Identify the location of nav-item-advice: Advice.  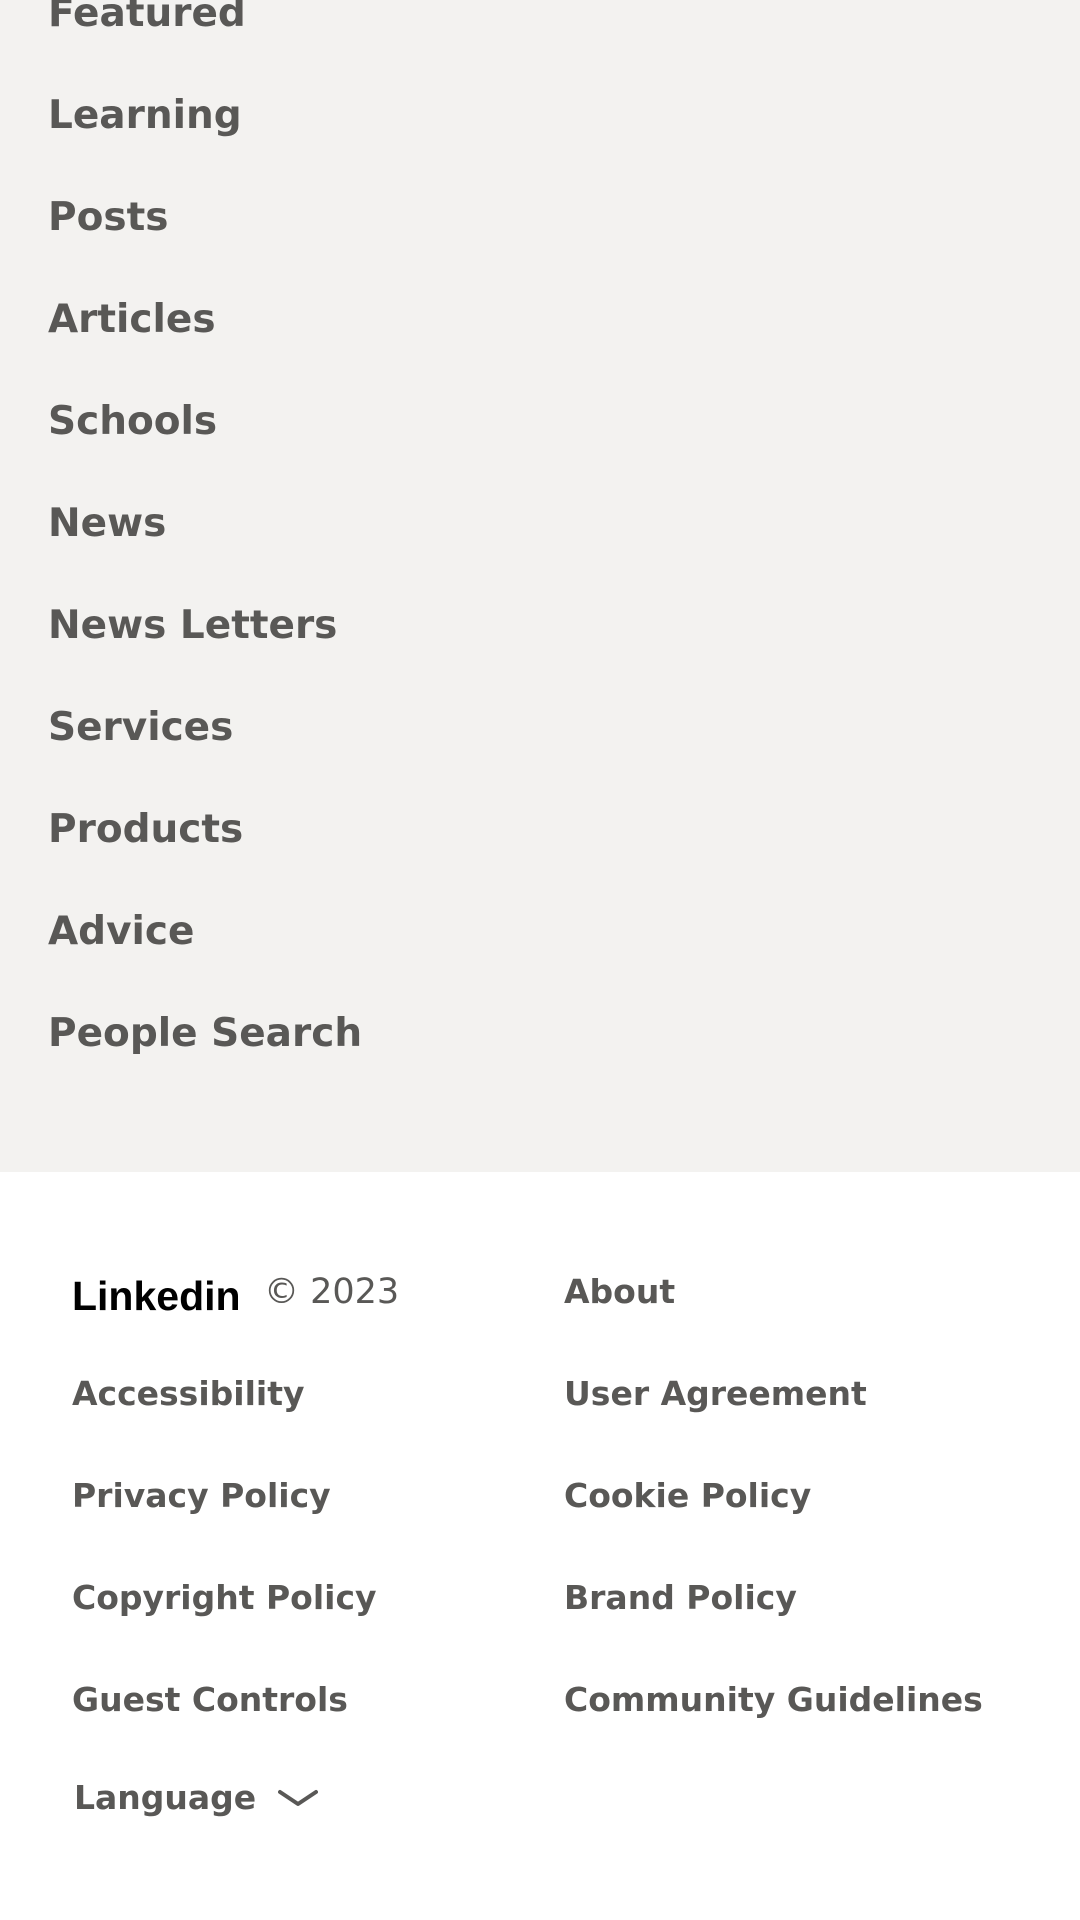
(121, 932).